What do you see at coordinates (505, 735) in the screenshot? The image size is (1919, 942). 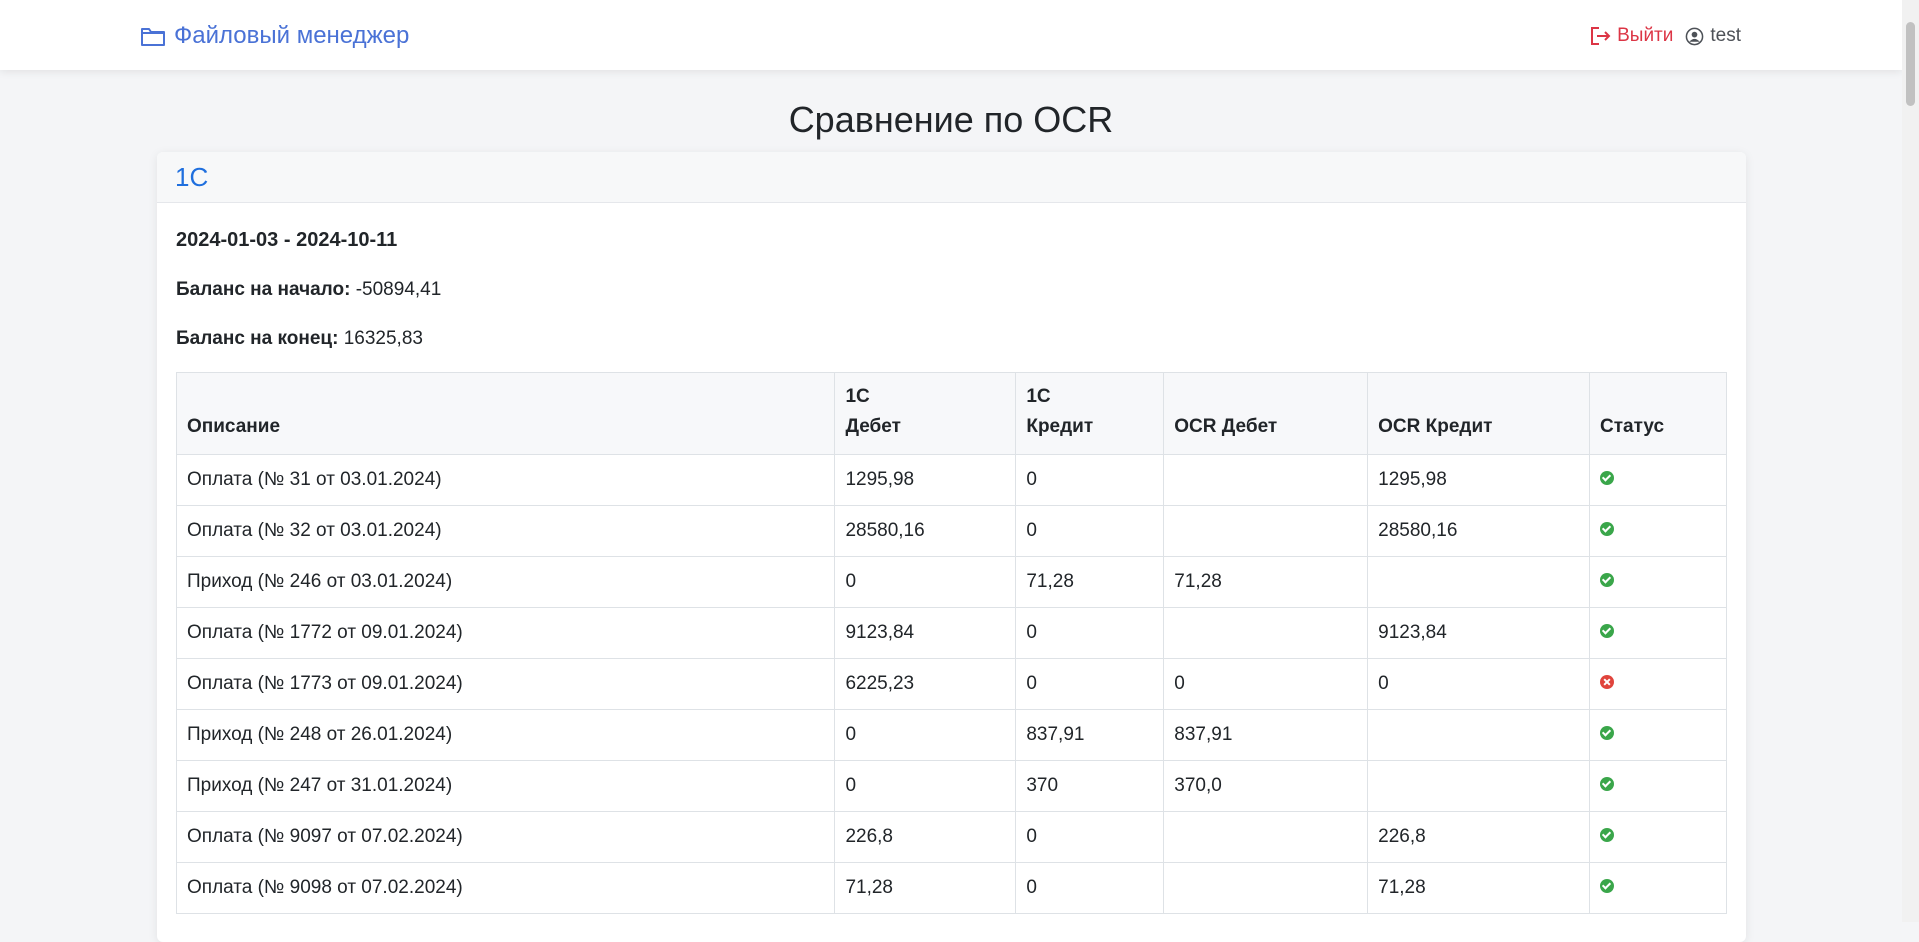 I see `cell-description: Приход (№ 248 от 26.01.2024)` at bounding box center [505, 735].